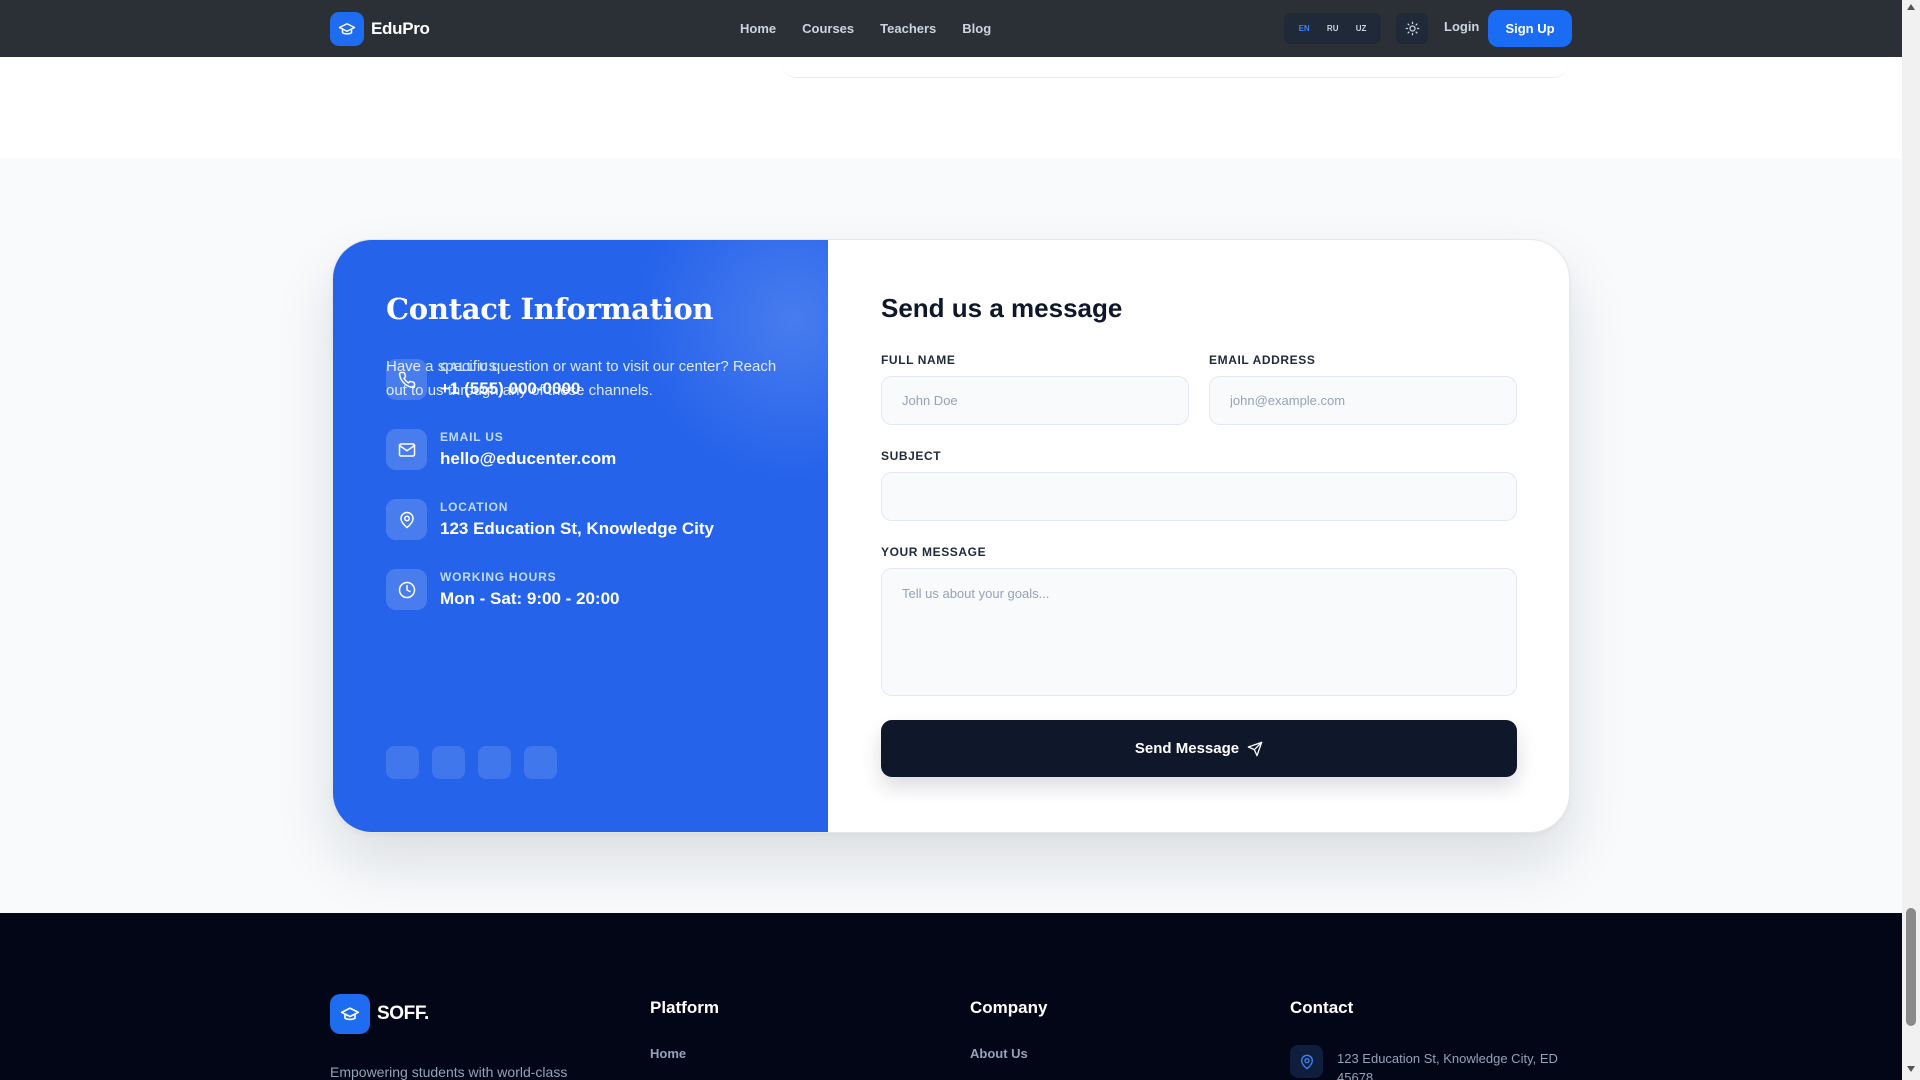 Image resolution: width=1920 pixels, height=1080 pixels. I want to click on scroll-up-arrow-icon, so click(1911, 7).